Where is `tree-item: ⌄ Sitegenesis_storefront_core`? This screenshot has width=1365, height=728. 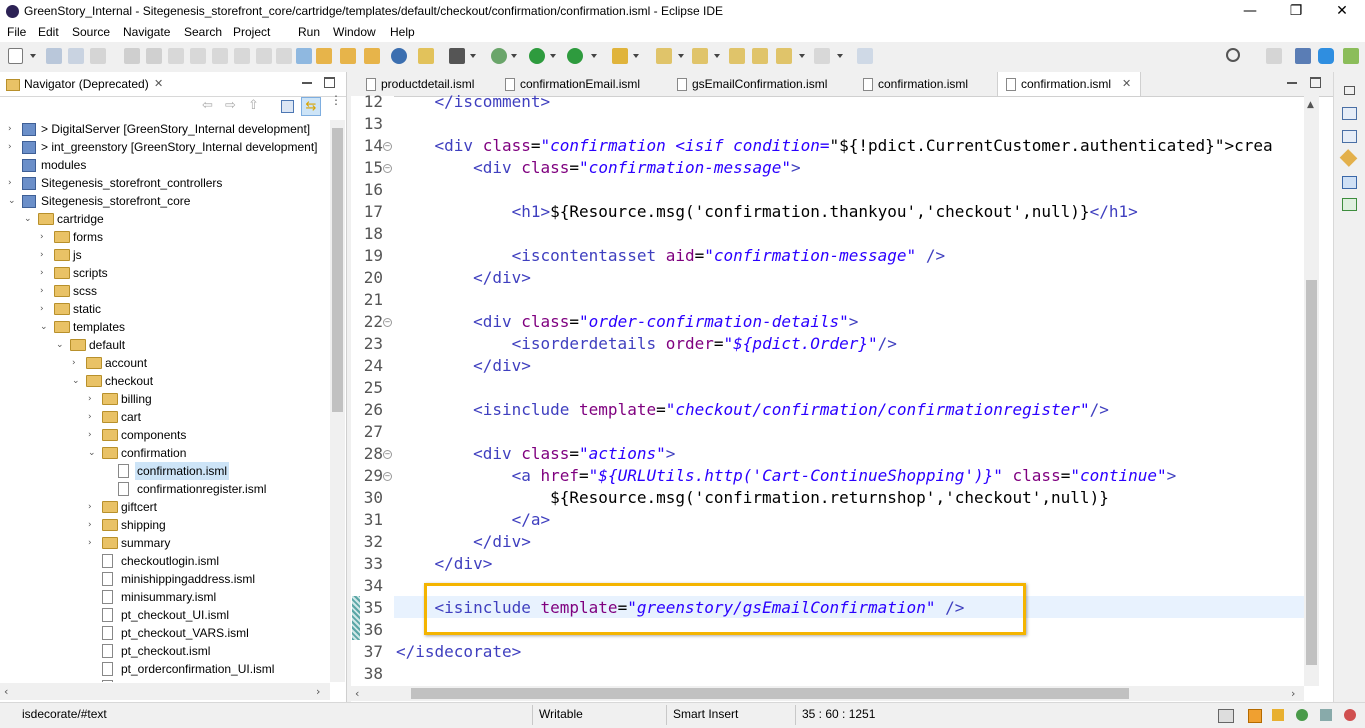 tree-item: ⌄ Sitegenesis_storefront_core is located at coordinates (165, 201).